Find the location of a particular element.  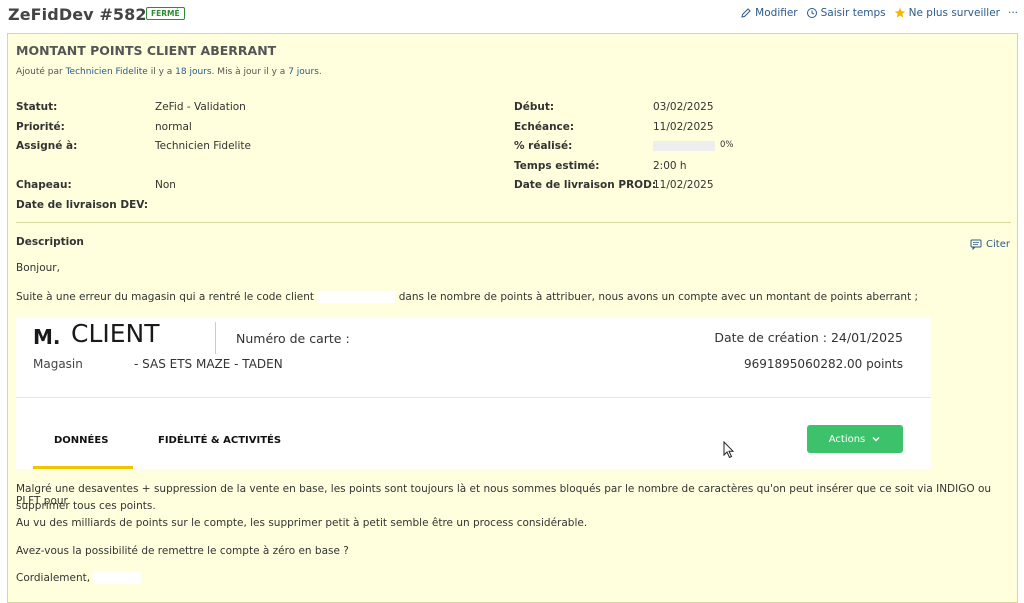

quote-label: Citer is located at coordinates (998, 244).